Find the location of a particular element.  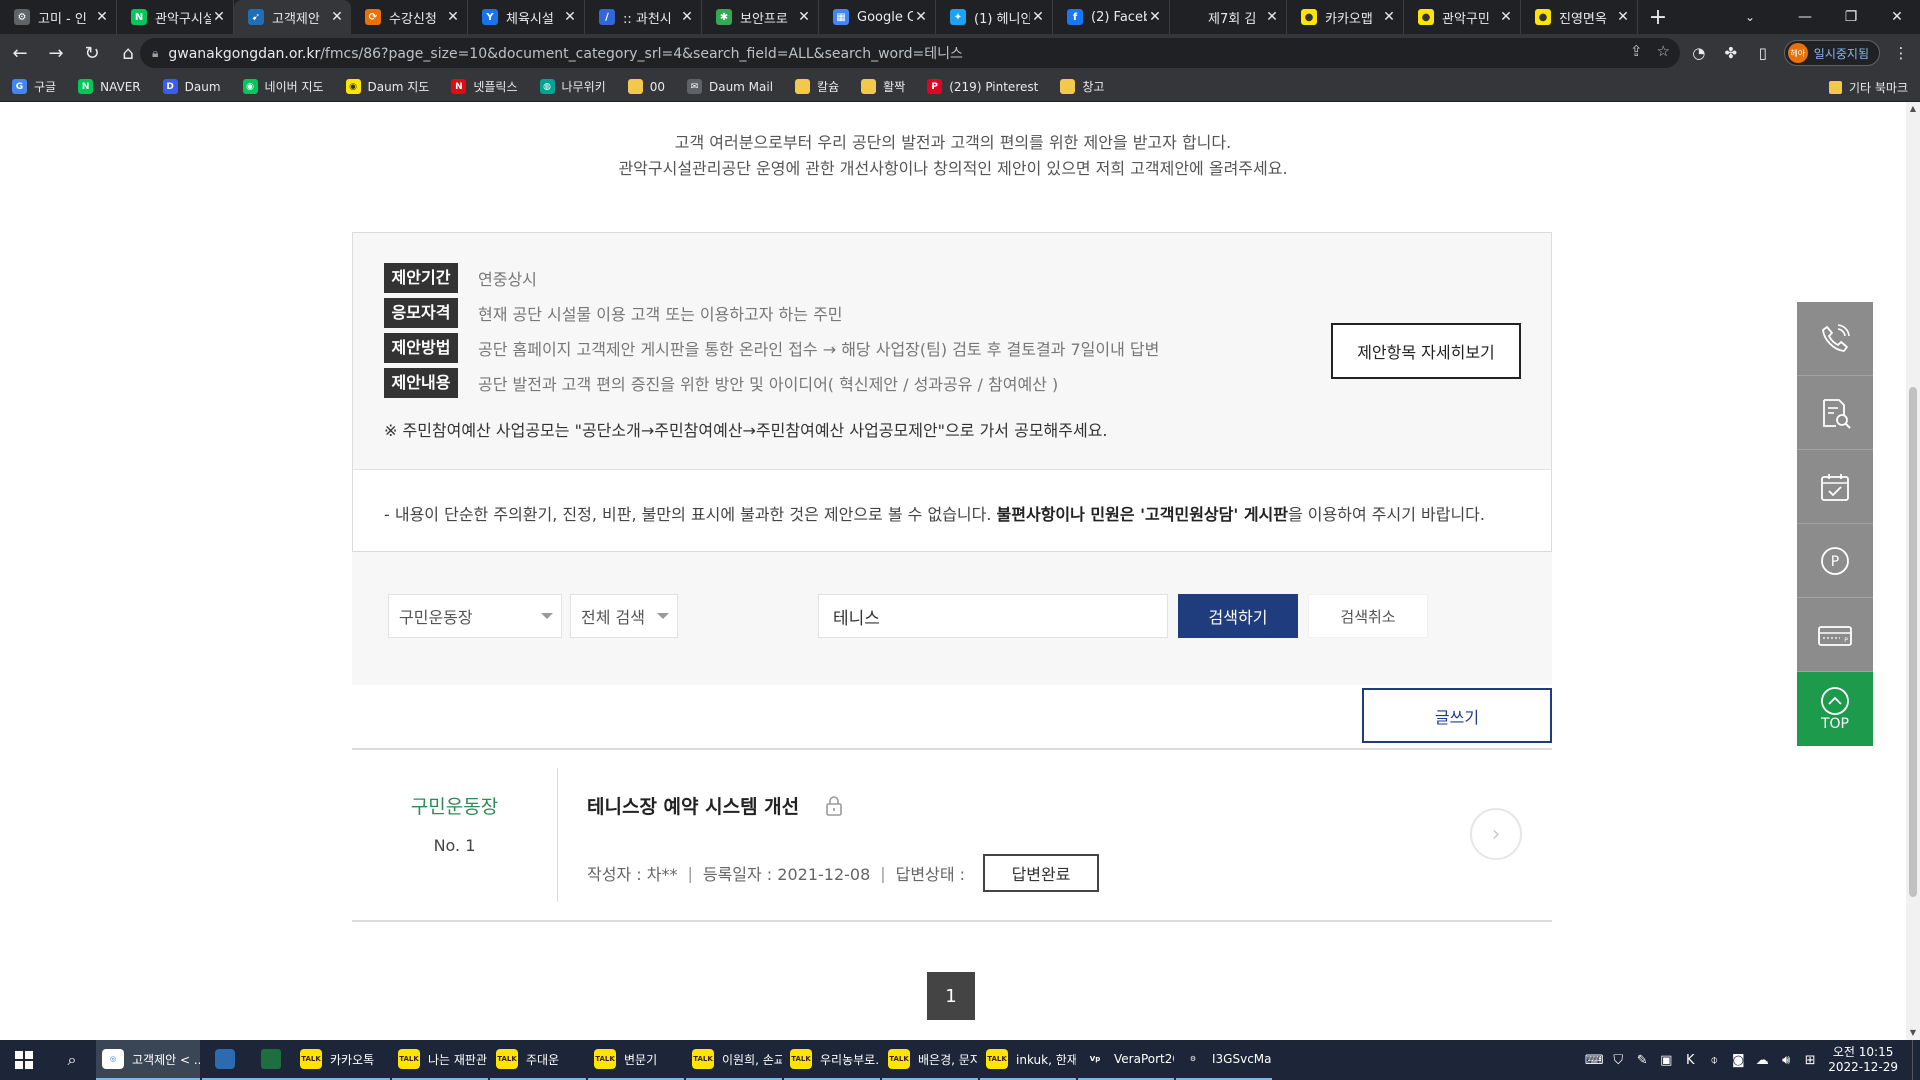

post-title-row: 테니스장 예약 시스템 개선 is located at coordinates (715, 805).